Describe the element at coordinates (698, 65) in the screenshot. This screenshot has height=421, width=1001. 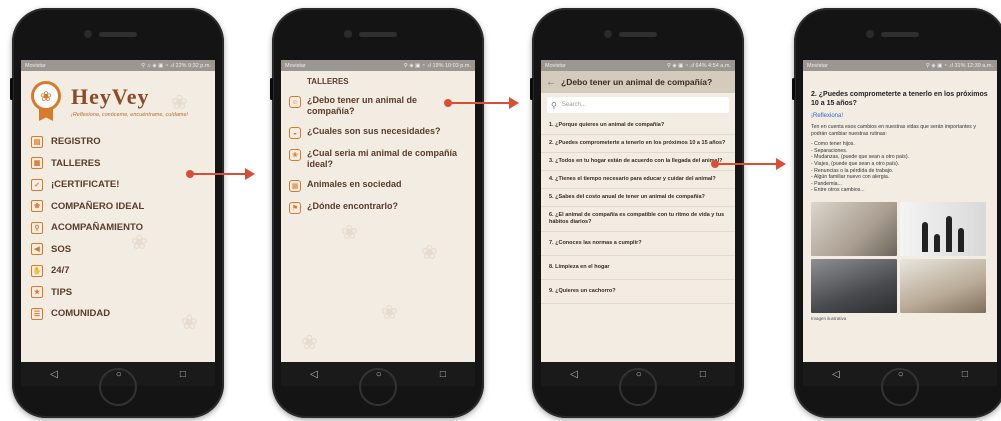
I see `status-icons: ⚲ ◈ ▣ ◔ .ıl 64% 4:54 a.m.` at that location.